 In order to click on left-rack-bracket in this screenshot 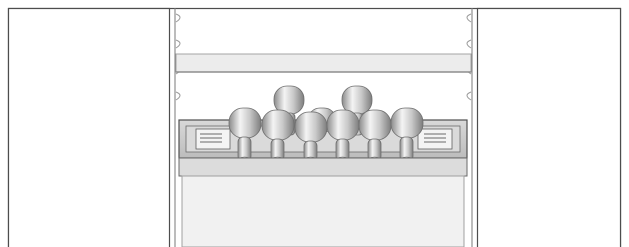, I will do `click(213, 139)`.